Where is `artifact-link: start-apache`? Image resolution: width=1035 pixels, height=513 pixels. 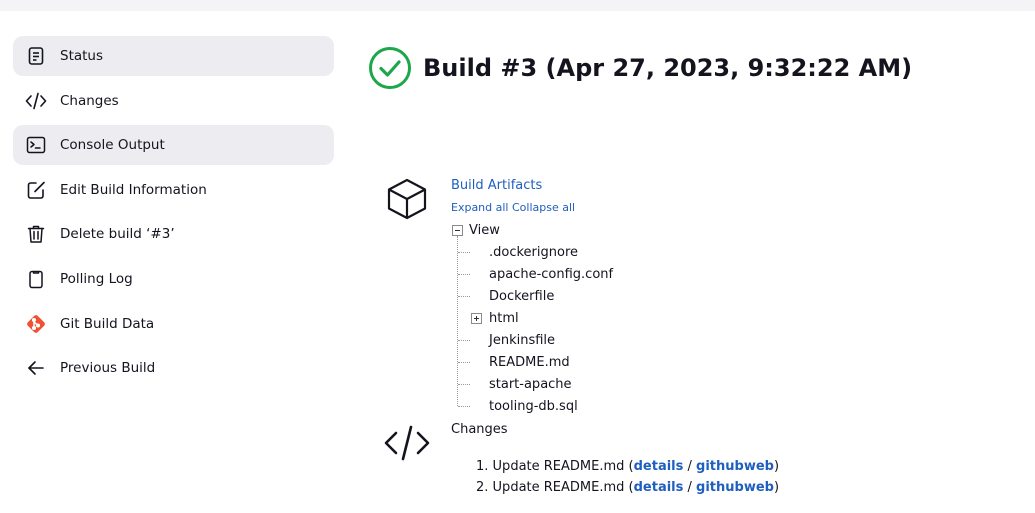
artifact-link: start-apache is located at coordinates (530, 384).